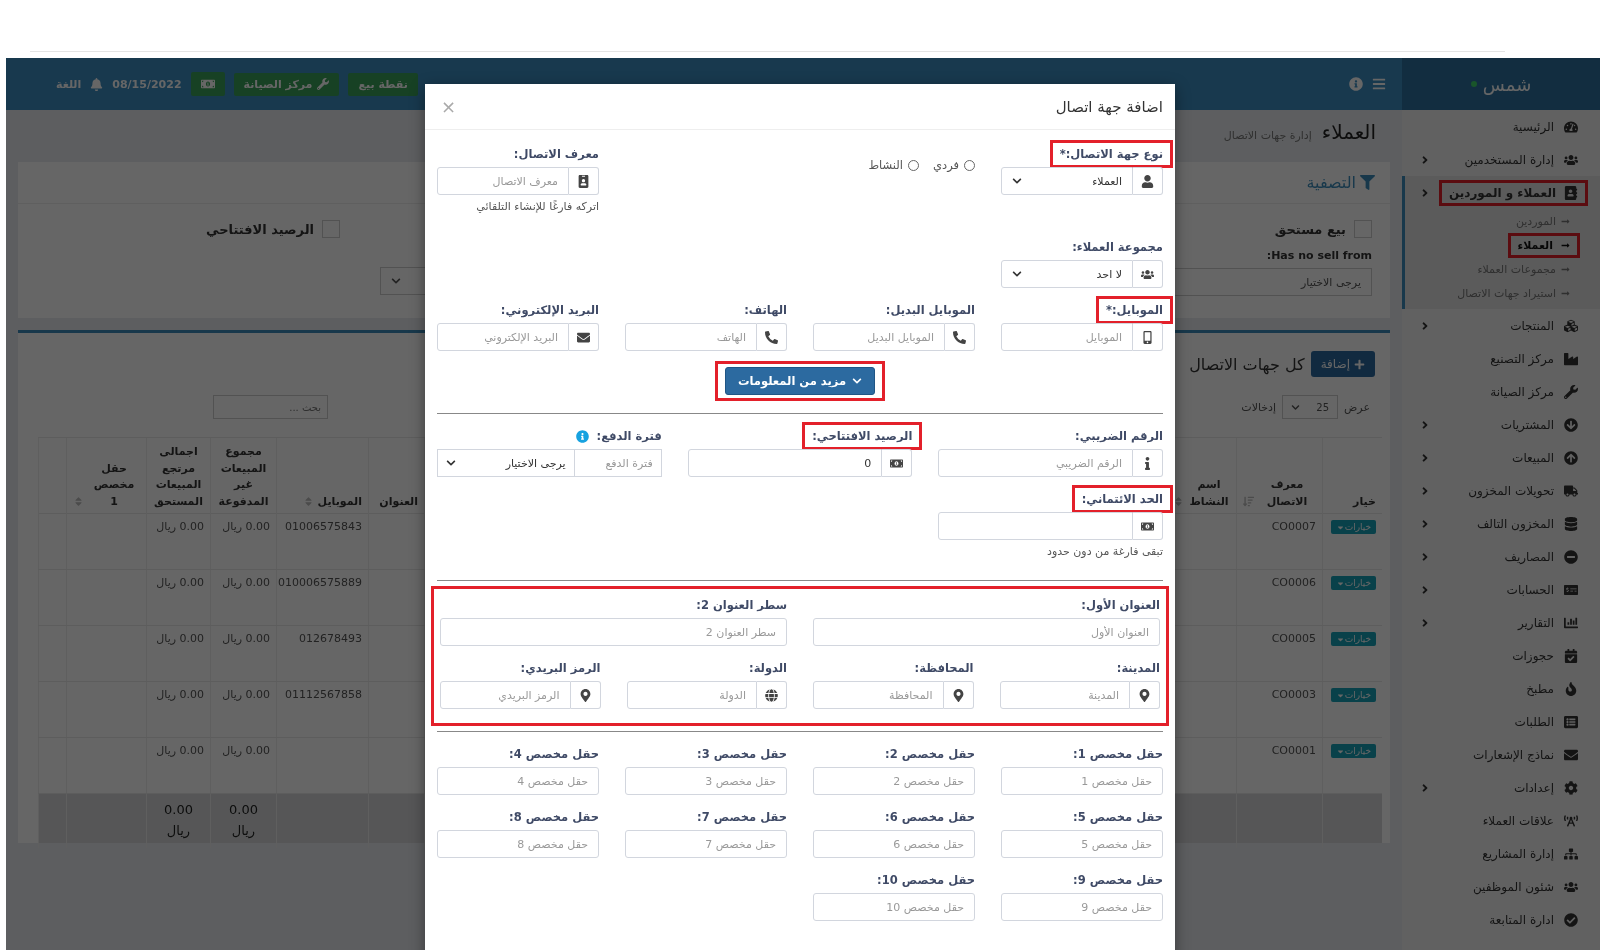 Image resolution: width=1600 pixels, height=950 pixels. Describe the element at coordinates (1501, 523) in the screenshot. I see `sidebar-item: المخزون التالف` at that location.